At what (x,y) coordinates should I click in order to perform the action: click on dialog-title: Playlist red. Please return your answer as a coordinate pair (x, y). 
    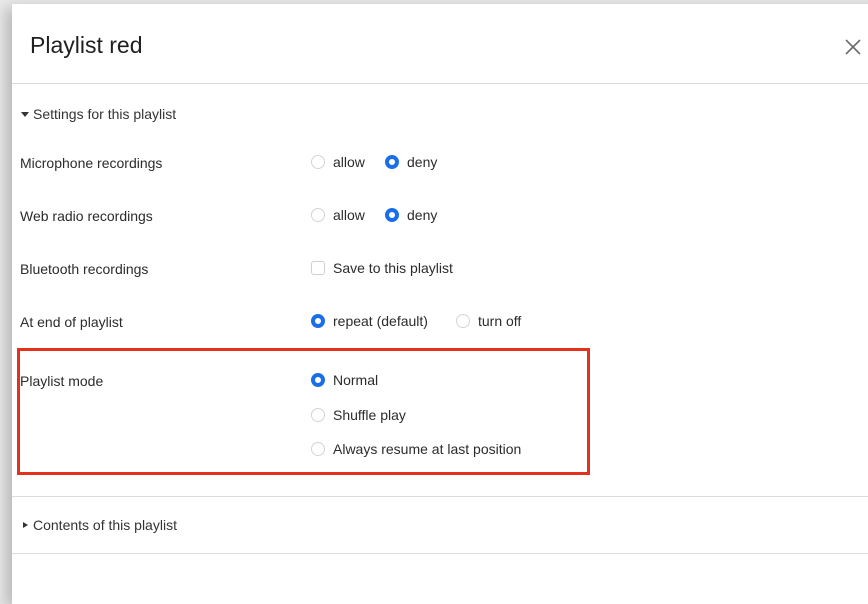
    Looking at the image, I should click on (86, 45).